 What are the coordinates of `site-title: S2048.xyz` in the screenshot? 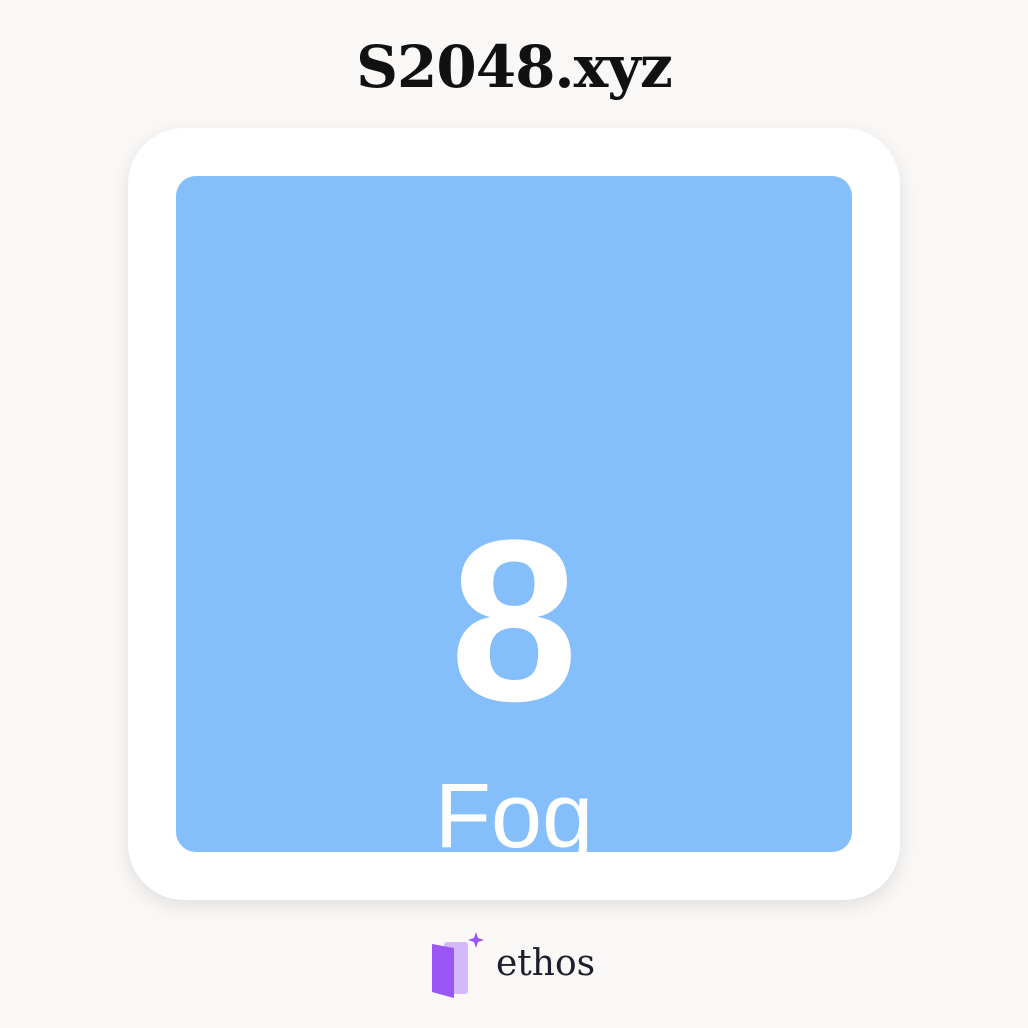 It's located at (514, 67).